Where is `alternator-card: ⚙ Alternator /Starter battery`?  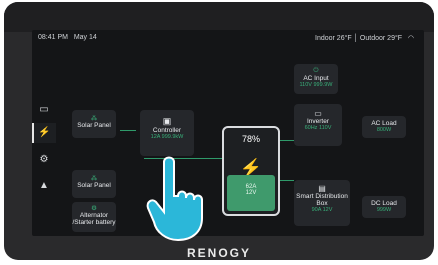
alternator-card: ⚙ Alternator /Starter battery is located at coordinates (94, 217).